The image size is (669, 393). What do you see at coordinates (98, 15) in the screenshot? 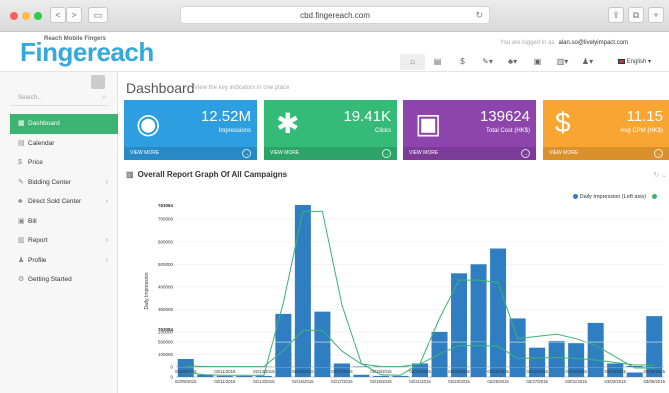
I see `sidebar-toggle-icon: ▭` at bounding box center [98, 15].